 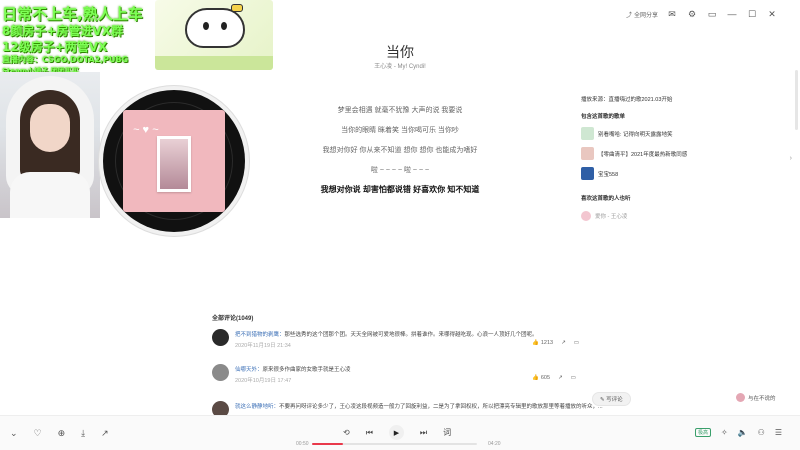 I want to click on add-to-playlist-icon: ⊕, so click(x=62, y=433).